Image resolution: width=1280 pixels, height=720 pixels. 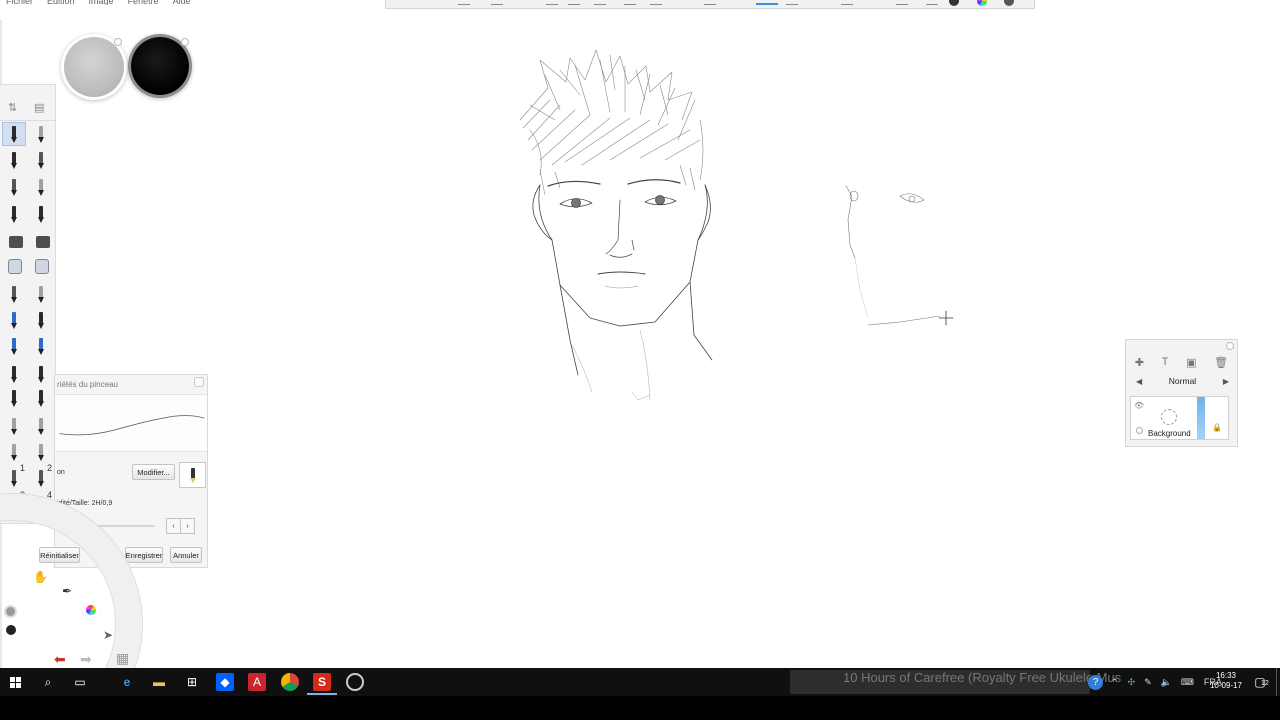 I want to click on perspective-tool-icon, so click(x=710, y=2).